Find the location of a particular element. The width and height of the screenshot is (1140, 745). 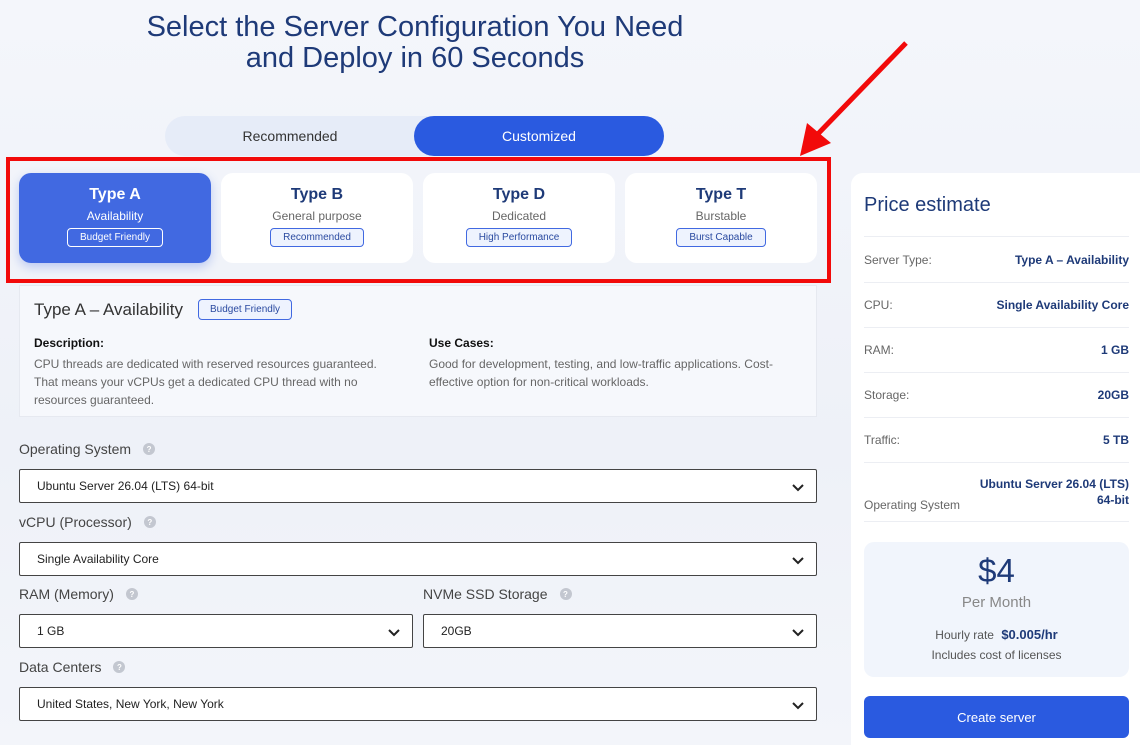

price-row-value: Ubuntu Server 26.04 (LTS) 64-bit is located at coordinates (1054, 492).